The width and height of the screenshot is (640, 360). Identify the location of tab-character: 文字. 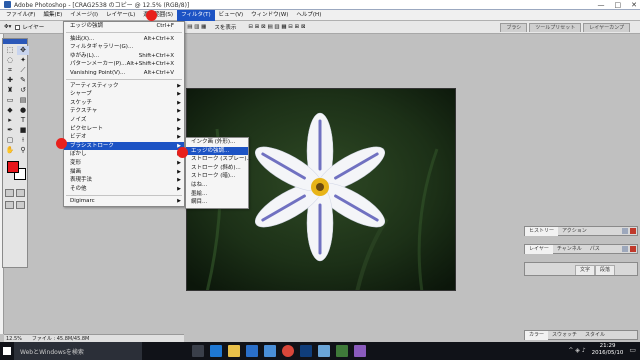
(585, 270).